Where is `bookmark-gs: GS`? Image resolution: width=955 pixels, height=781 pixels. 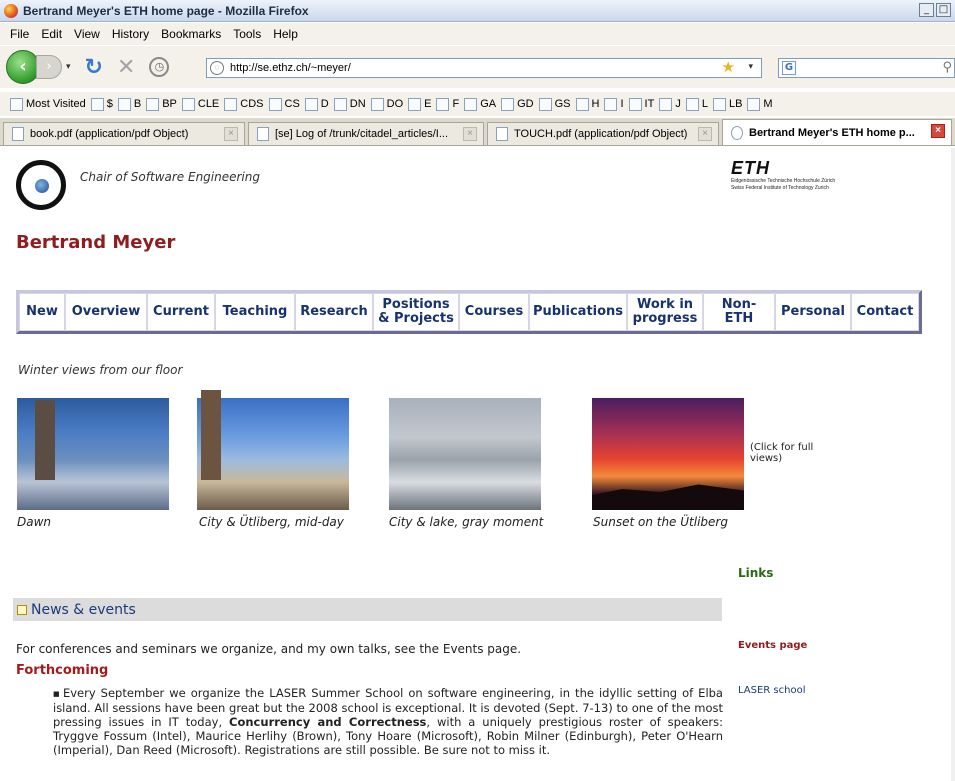
bookmark-gs: GS is located at coordinates (554, 104).